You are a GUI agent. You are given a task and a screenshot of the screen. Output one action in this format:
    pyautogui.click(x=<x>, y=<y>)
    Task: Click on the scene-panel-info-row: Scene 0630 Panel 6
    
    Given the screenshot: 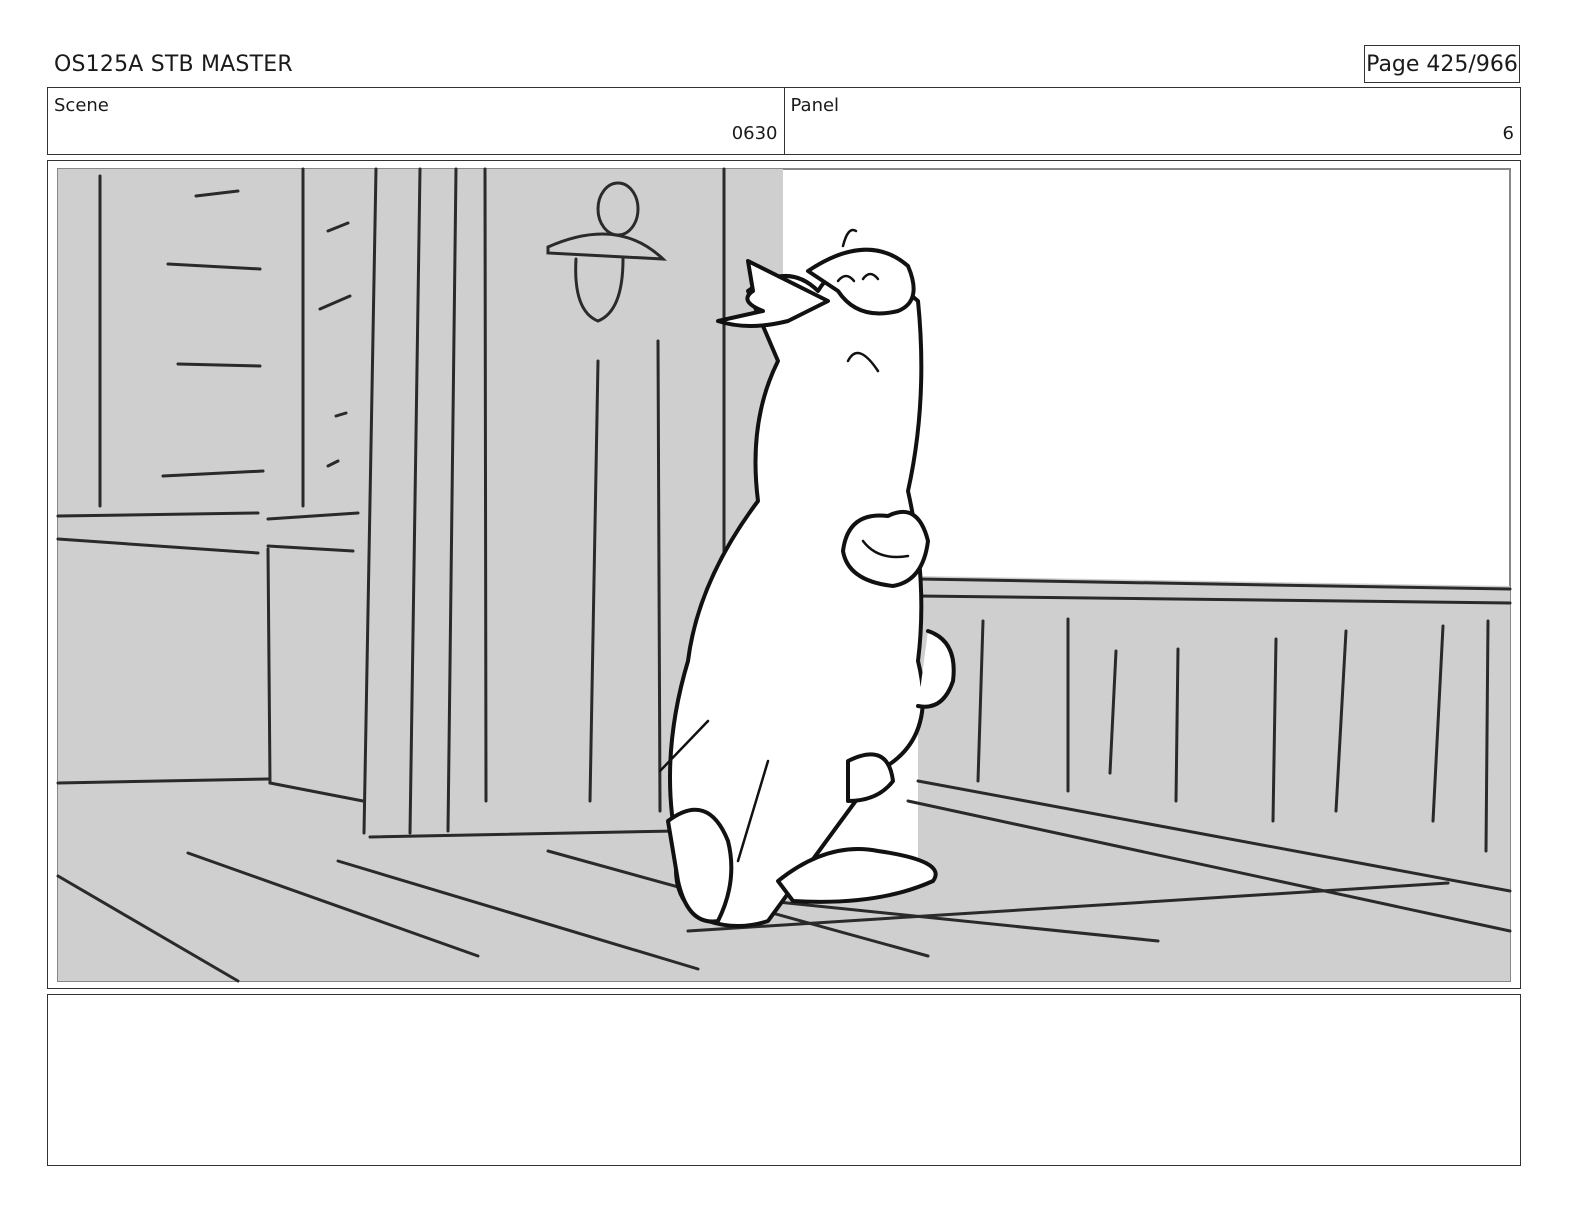 What is the action you would take?
    pyautogui.click(x=784, y=121)
    